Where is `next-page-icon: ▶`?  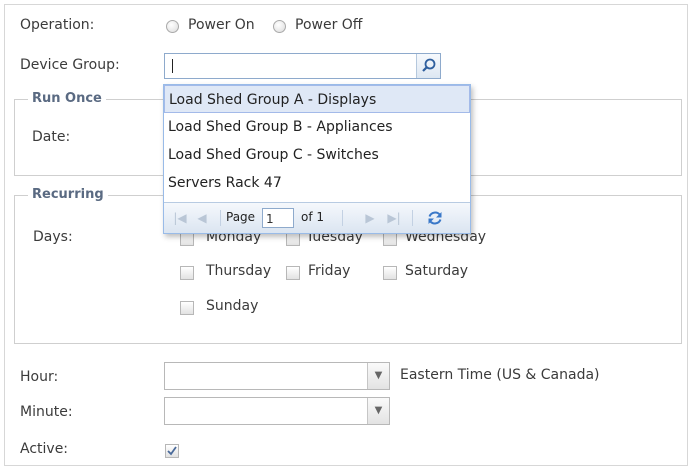
next-page-icon: ▶ is located at coordinates (370, 218).